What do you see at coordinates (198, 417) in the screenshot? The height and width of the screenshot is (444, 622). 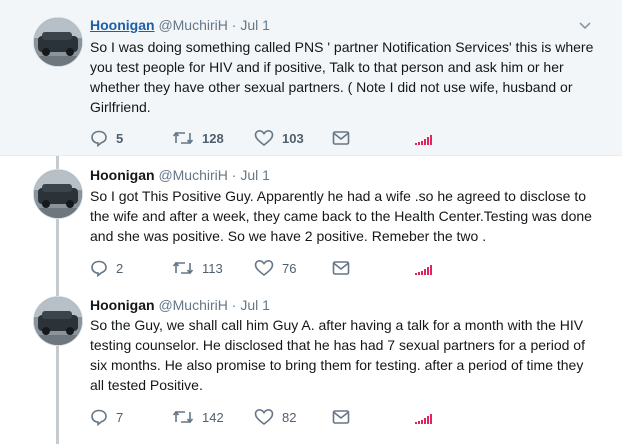 I see `retweet-button: 142` at bounding box center [198, 417].